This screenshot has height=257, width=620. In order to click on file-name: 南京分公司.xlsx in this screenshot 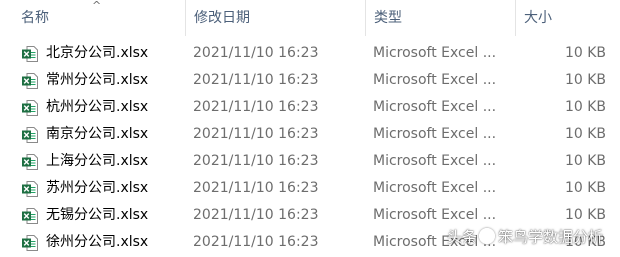, I will do `click(97, 134)`.